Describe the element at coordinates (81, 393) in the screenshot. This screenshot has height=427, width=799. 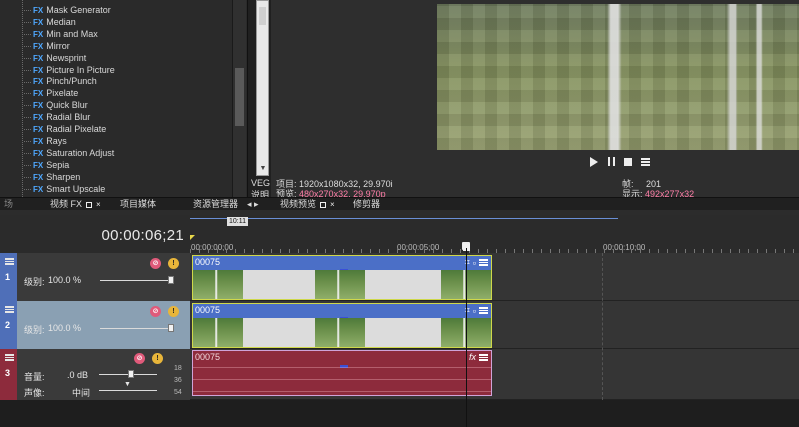
I see `pan-value: 中间` at that location.